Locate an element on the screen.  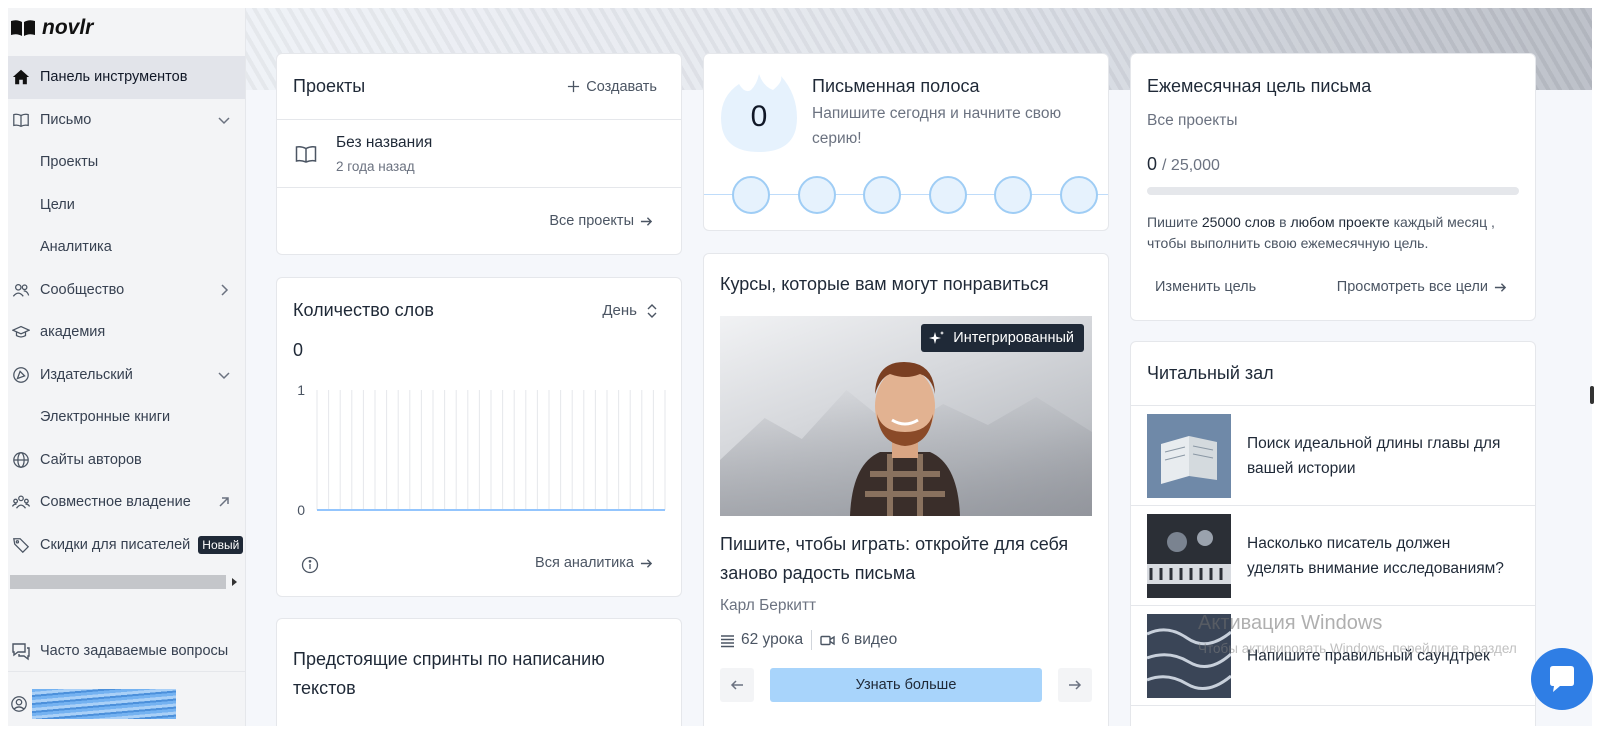
sidebar-item-label: Часто задаваемые вопросы is located at coordinates (134, 650).